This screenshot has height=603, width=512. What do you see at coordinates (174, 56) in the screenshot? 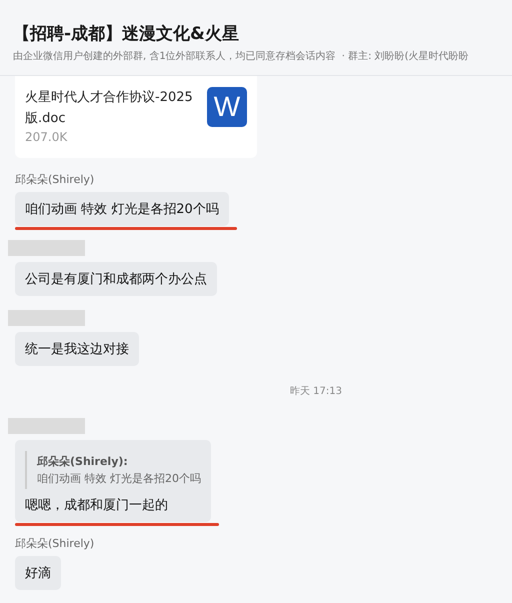
I see `group-description: 由企业微信用户创建的外部群, 含1位外部联系人，均已同意存档会话内容` at bounding box center [174, 56].